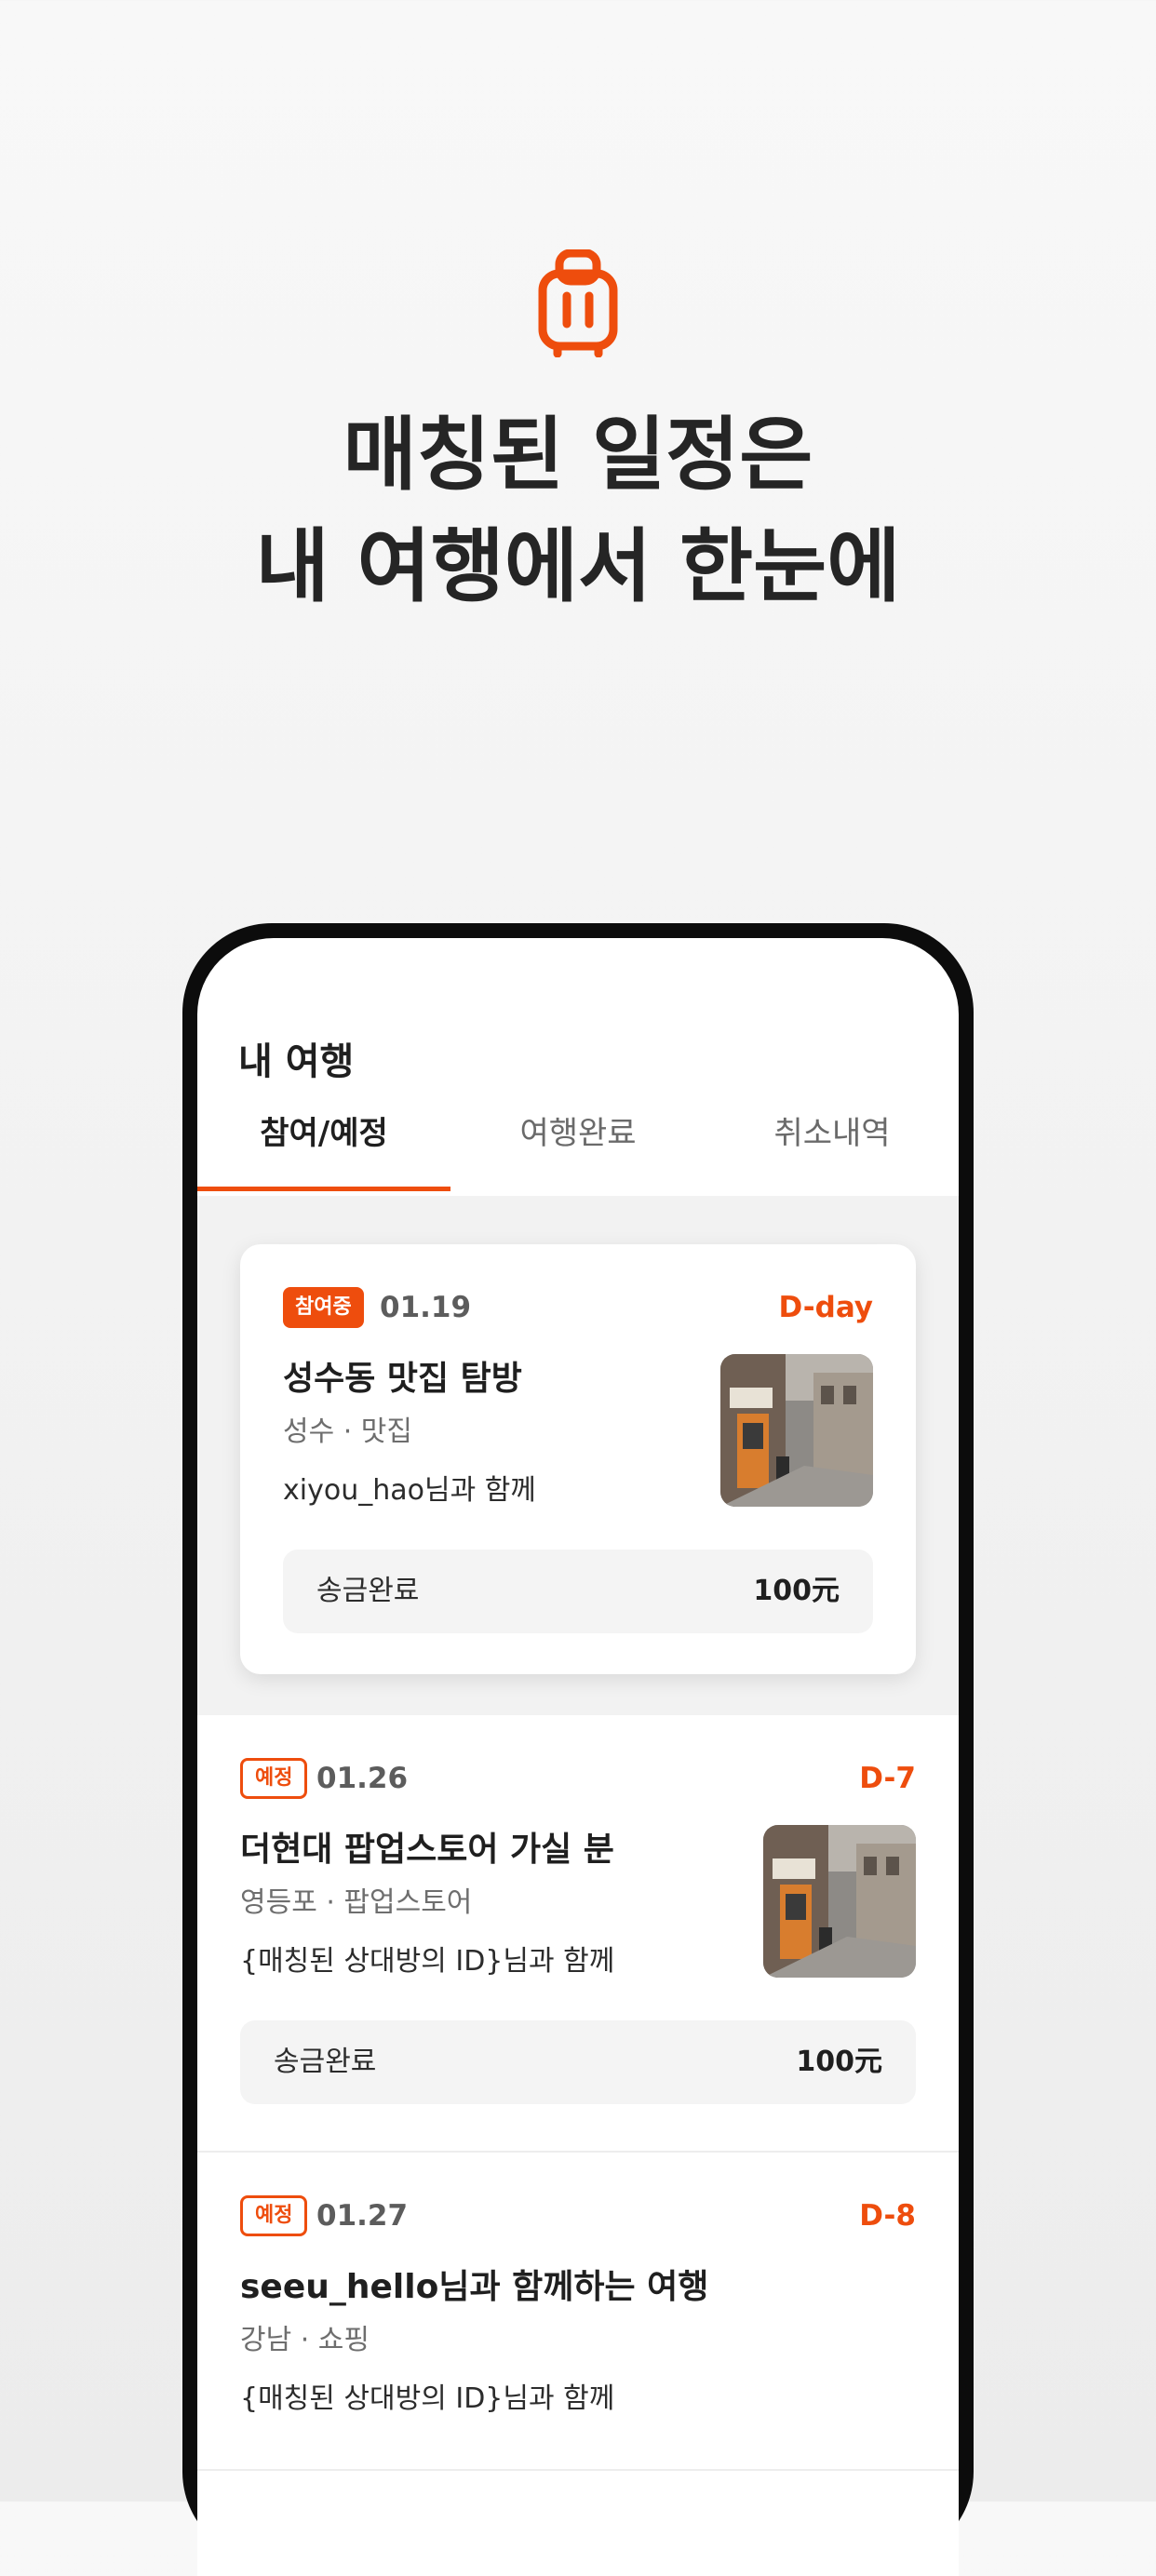 The height and width of the screenshot is (2576, 1156). I want to click on trip-date: 01.19, so click(426, 1307).